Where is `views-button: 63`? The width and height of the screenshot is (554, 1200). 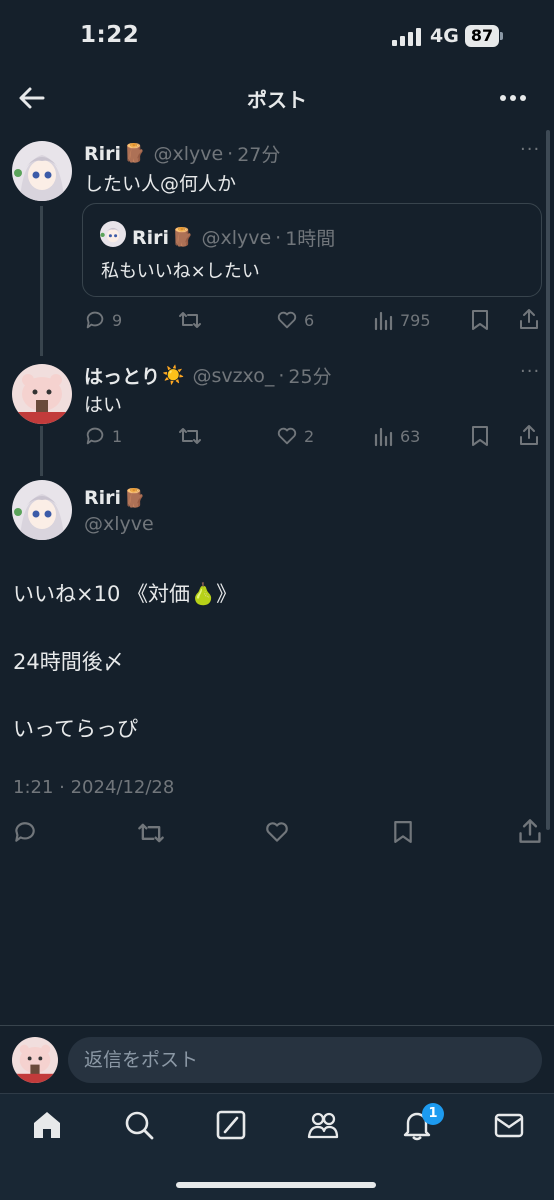
views-button: 63 is located at coordinates (397, 436).